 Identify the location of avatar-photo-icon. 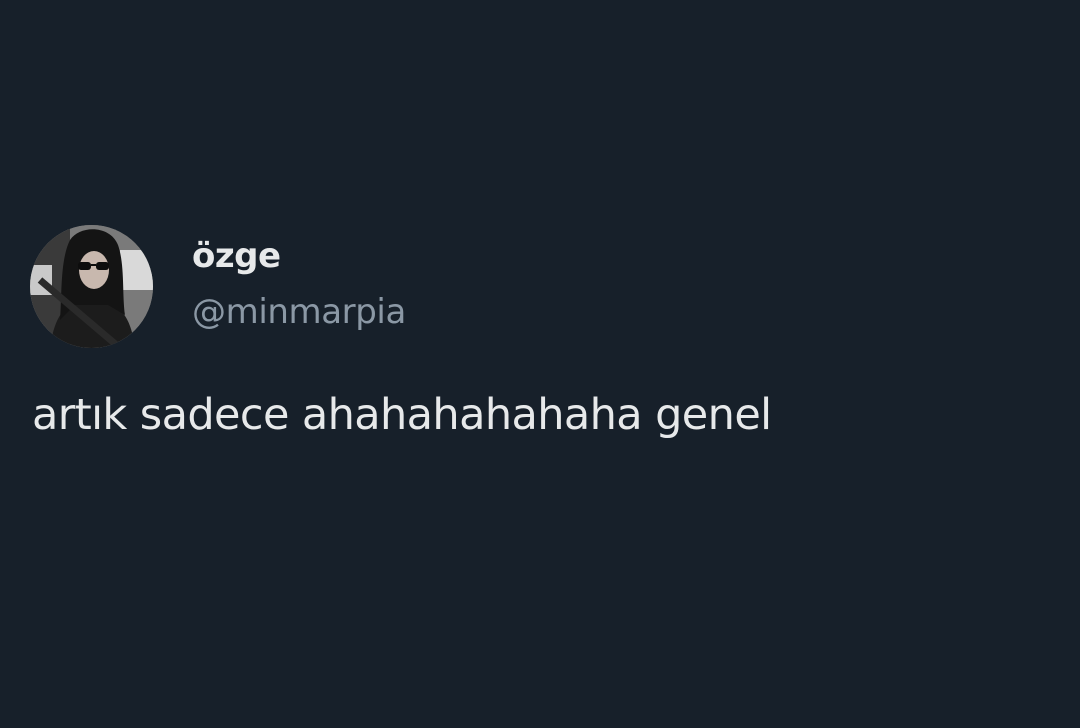
(91, 286).